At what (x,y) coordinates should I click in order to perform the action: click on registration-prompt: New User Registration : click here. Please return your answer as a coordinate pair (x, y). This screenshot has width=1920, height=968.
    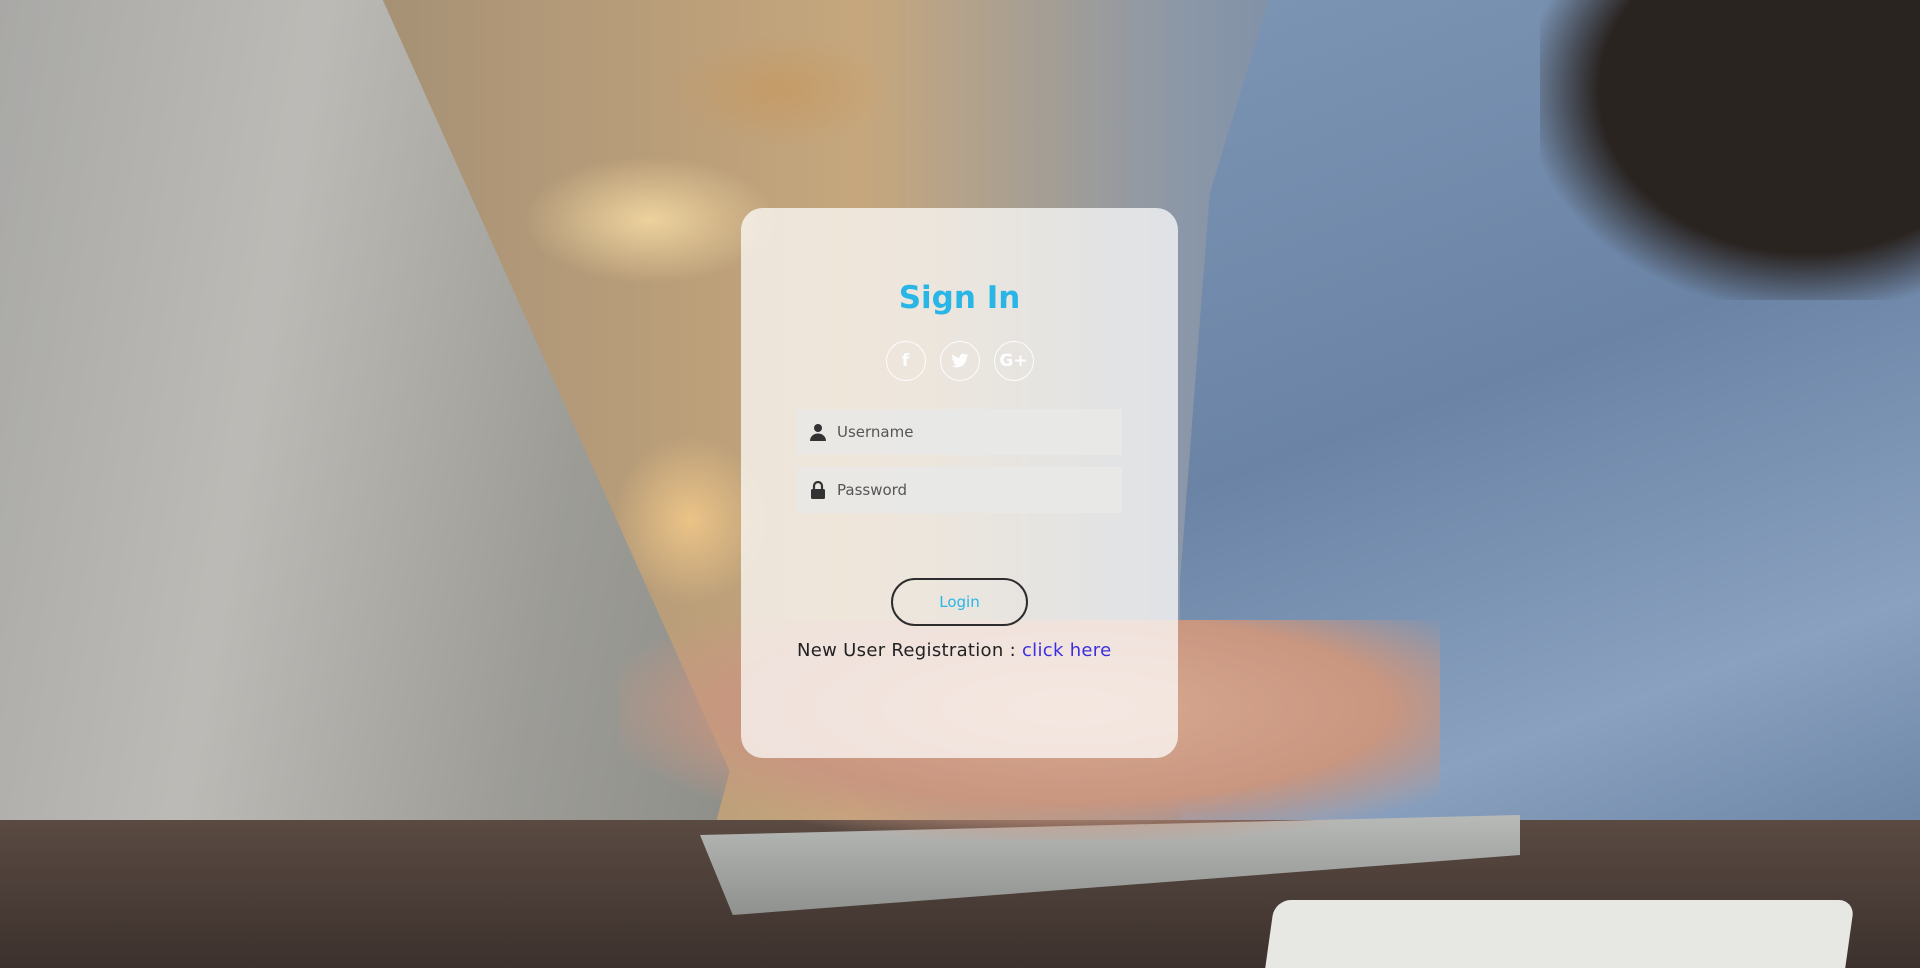
    Looking at the image, I should click on (954, 650).